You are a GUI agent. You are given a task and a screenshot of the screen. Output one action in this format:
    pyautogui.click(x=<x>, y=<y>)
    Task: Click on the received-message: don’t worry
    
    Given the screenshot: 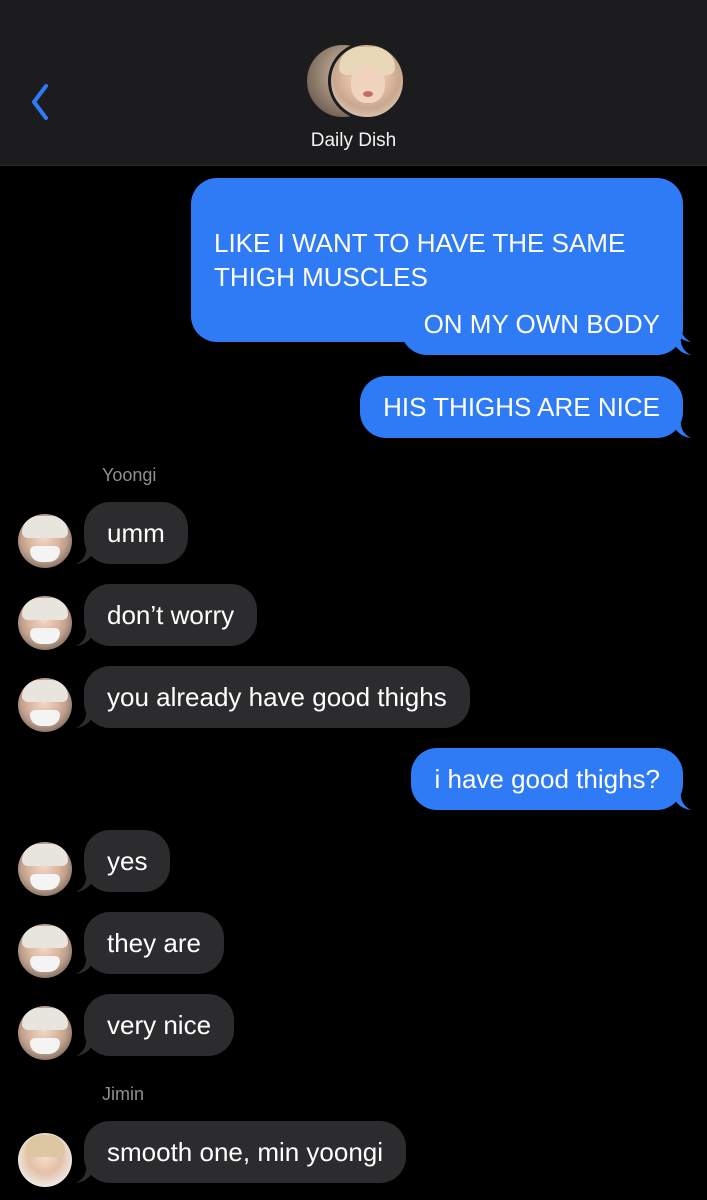 What is the action you would take?
    pyautogui.click(x=167, y=615)
    